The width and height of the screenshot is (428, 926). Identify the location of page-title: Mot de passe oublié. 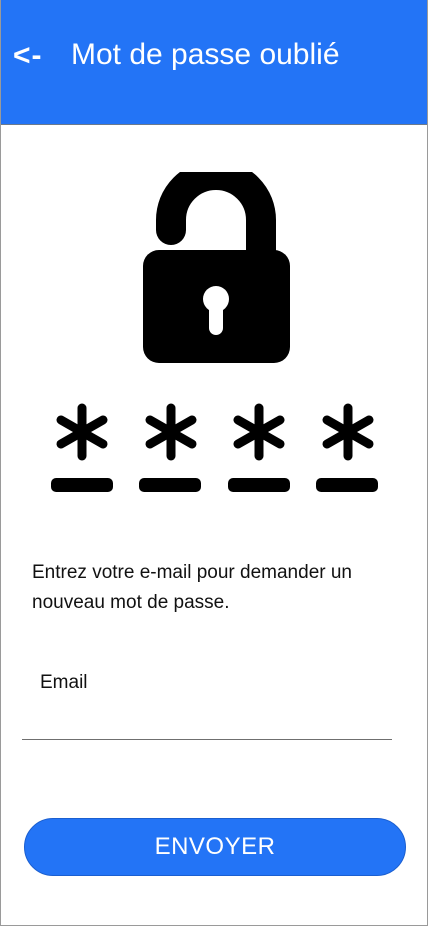
(205, 54).